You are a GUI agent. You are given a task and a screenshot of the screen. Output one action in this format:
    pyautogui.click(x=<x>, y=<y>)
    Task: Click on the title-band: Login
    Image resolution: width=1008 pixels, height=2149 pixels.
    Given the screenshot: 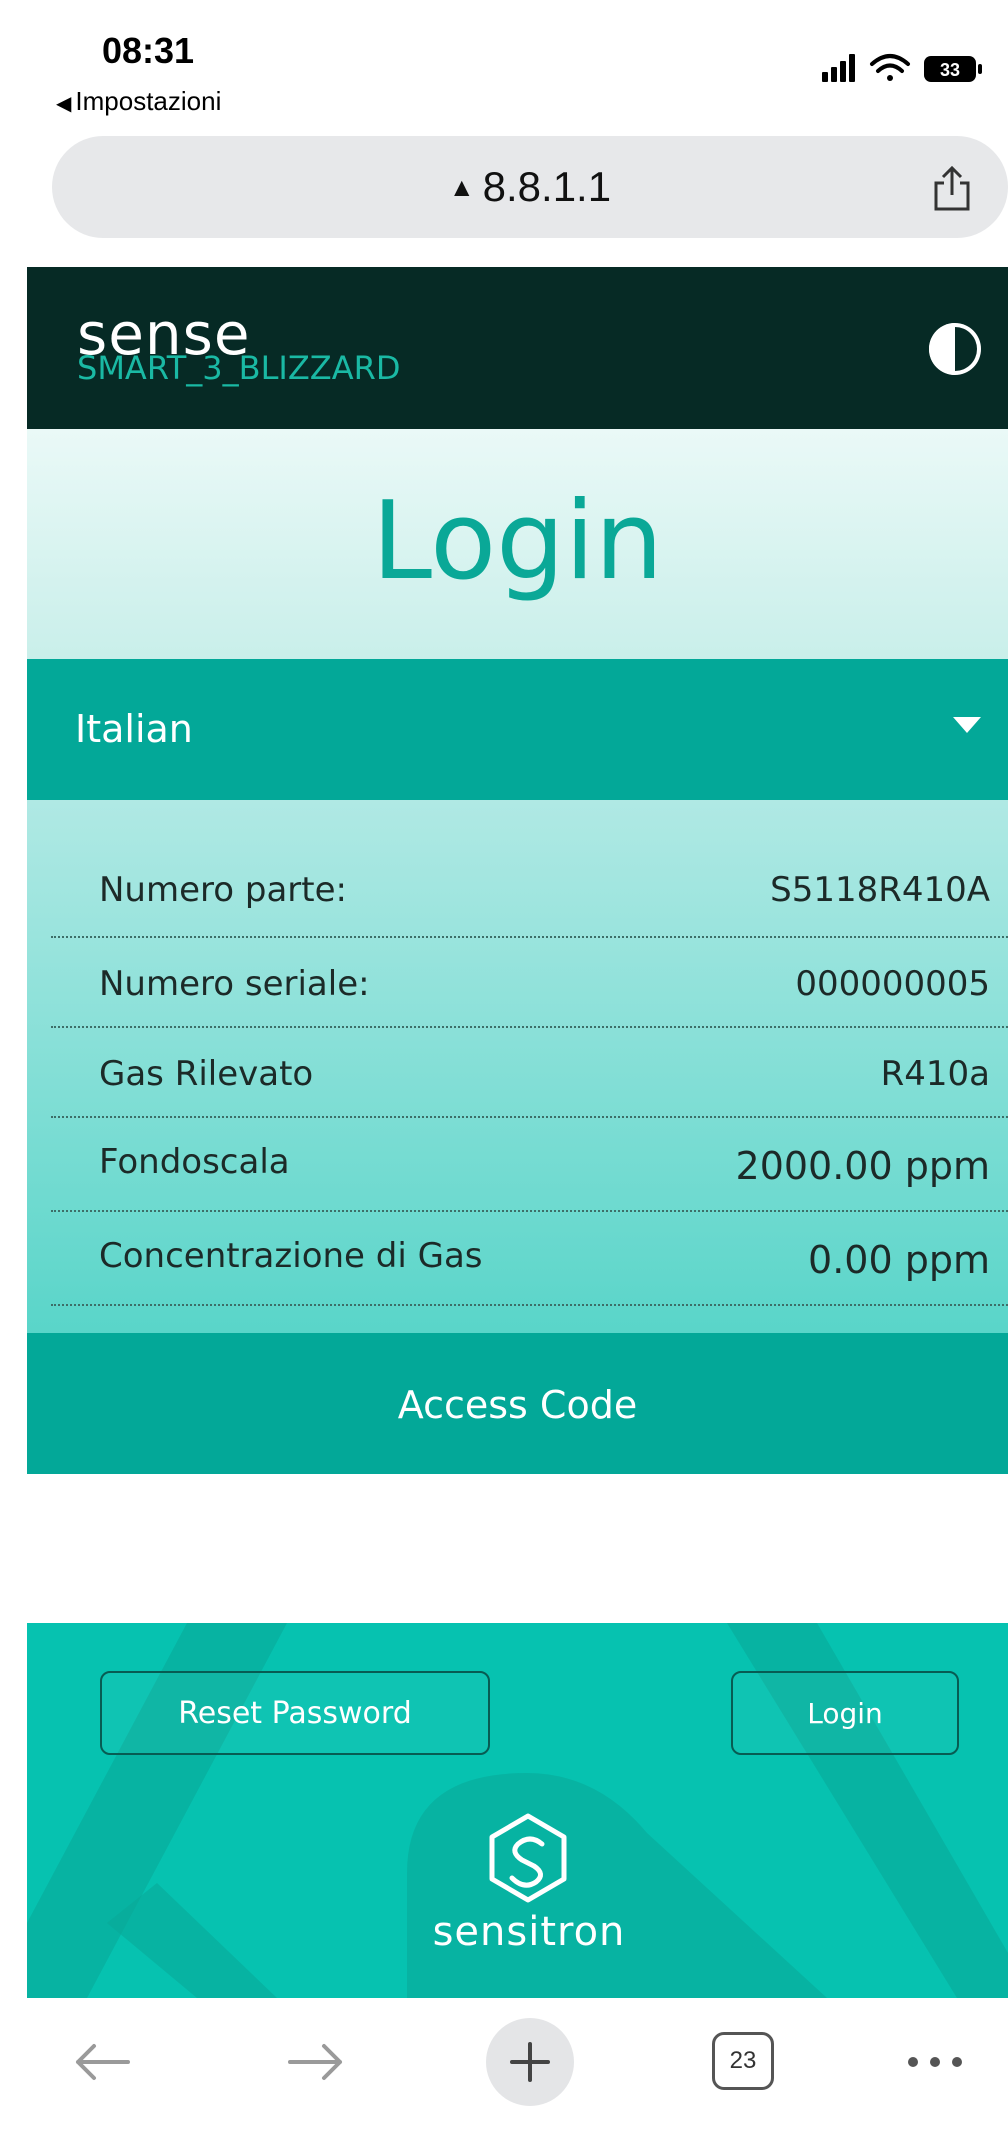 What is the action you would take?
    pyautogui.click(x=517, y=544)
    